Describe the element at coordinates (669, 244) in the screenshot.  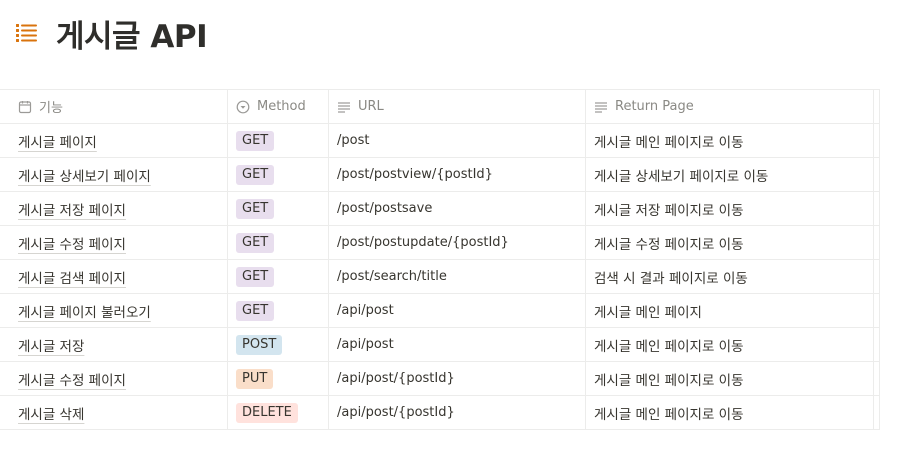
I see `row-return-page: 게시글 수정 페이지로 이동` at that location.